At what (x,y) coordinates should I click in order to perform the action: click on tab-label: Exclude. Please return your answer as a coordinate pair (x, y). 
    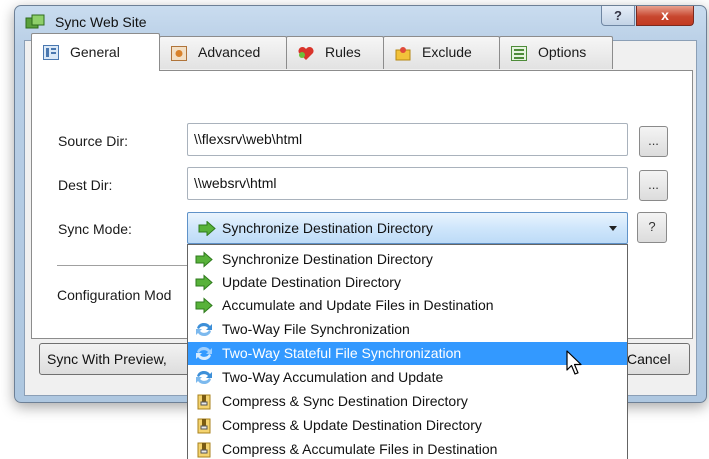
    Looking at the image, I should click on (447, 52).